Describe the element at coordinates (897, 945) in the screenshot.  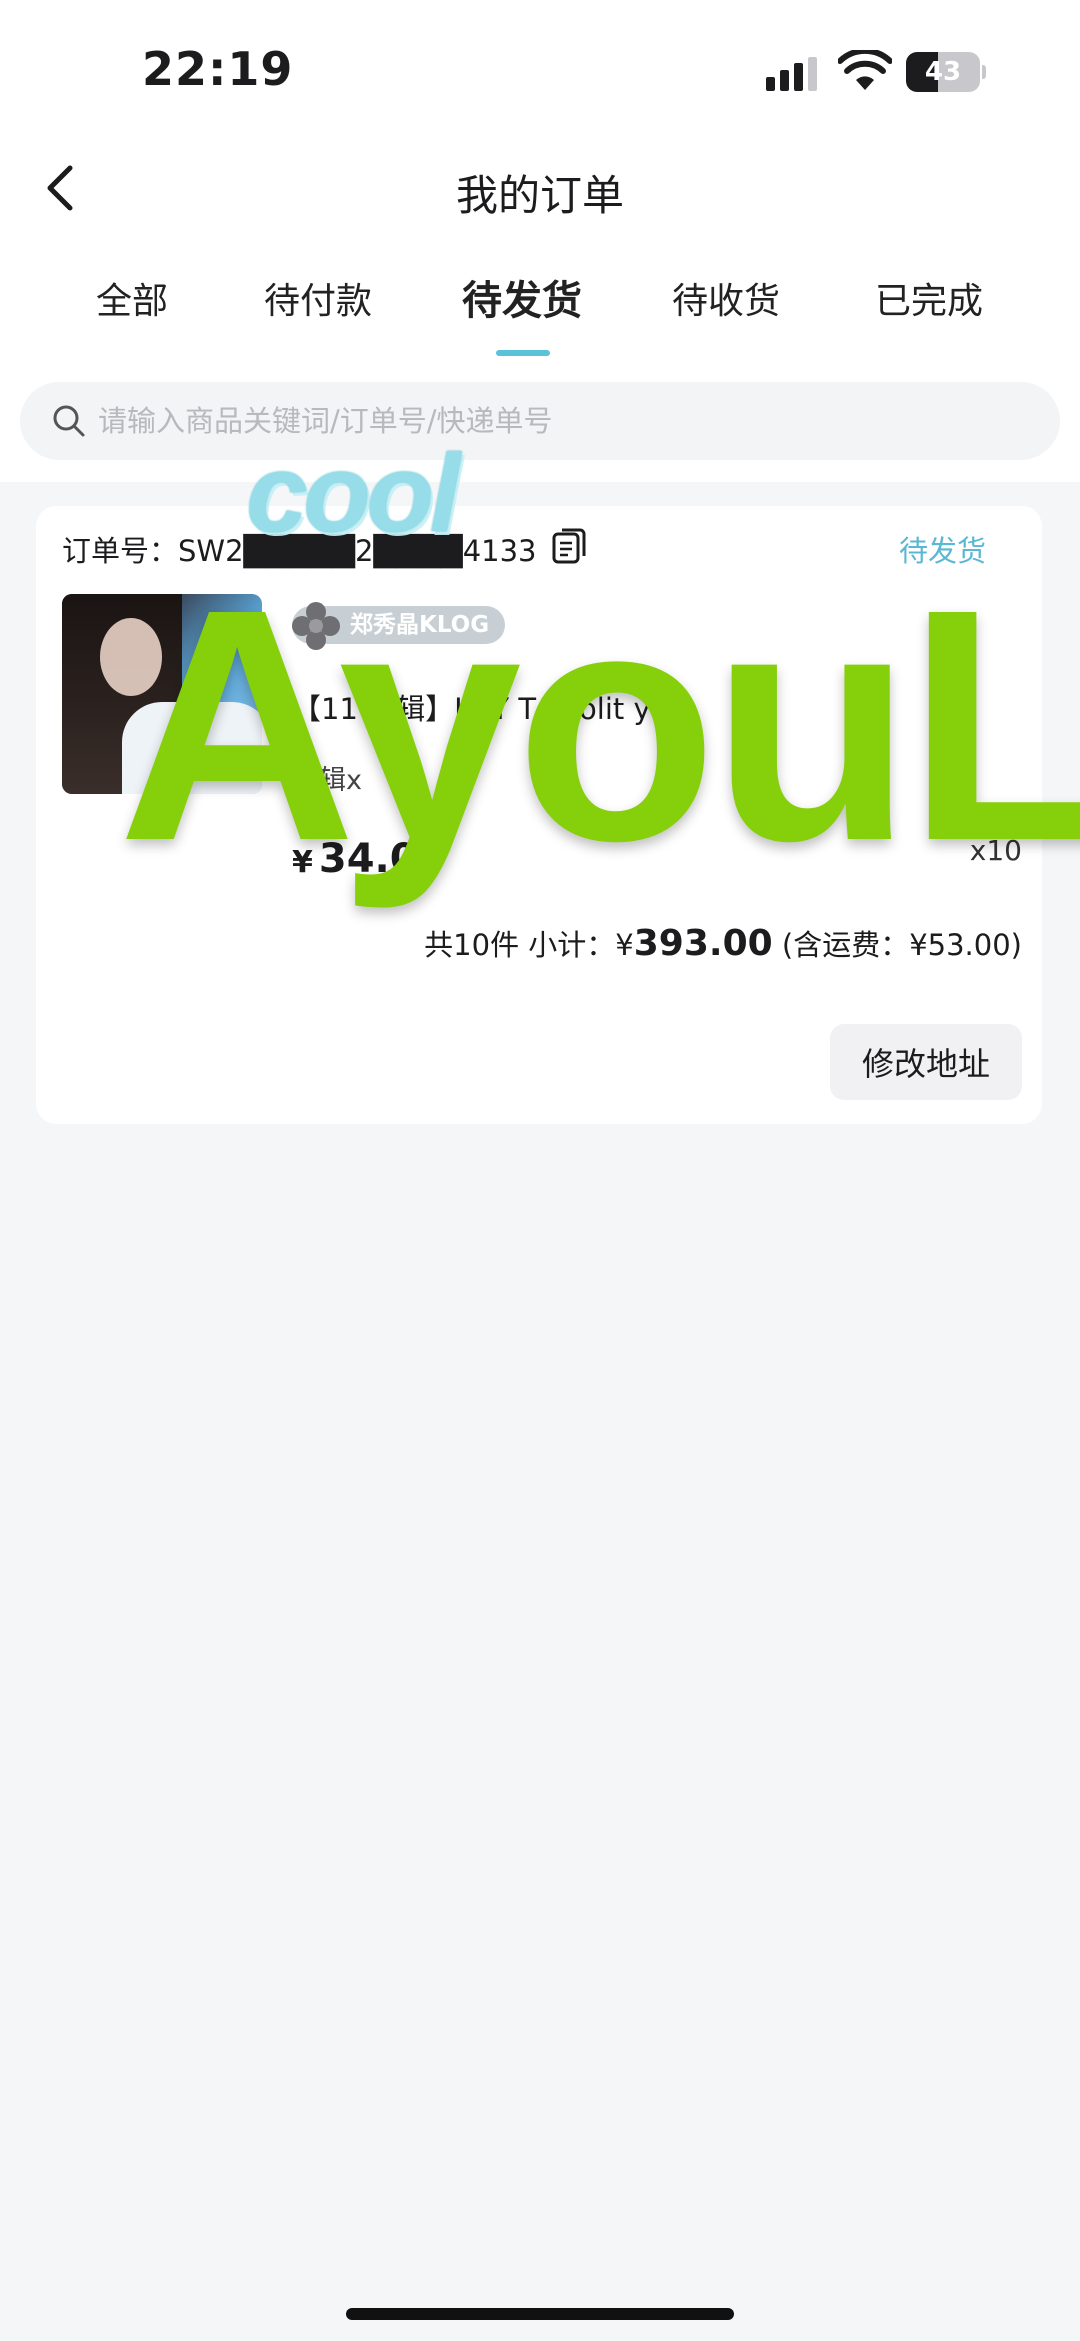
I see `shipping-fee: (含运费：¥53.00)` at that location.